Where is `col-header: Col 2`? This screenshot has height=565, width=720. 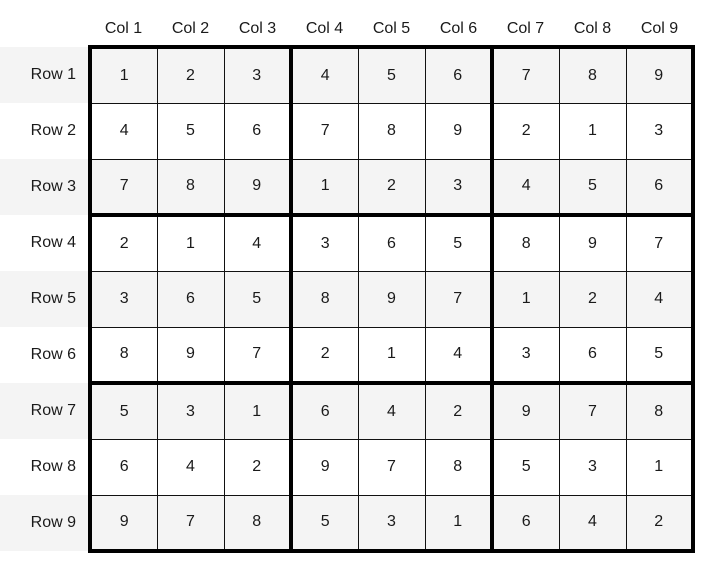 col-header: Col 2 is located at coordinates (190, 28).